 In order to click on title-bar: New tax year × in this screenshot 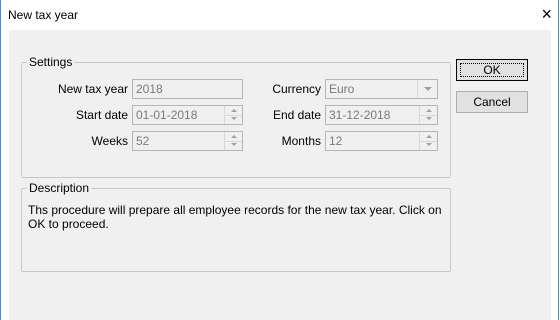, I will do `click(279, 15)`.